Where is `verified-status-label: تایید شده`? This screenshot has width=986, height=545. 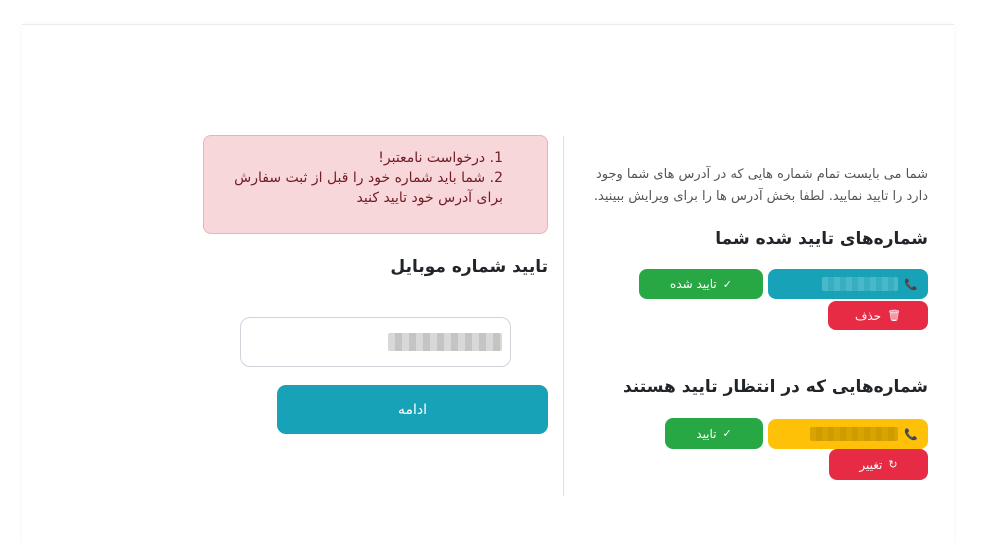 verified-status-label: تایید شده is located at coordinates (693, 284).